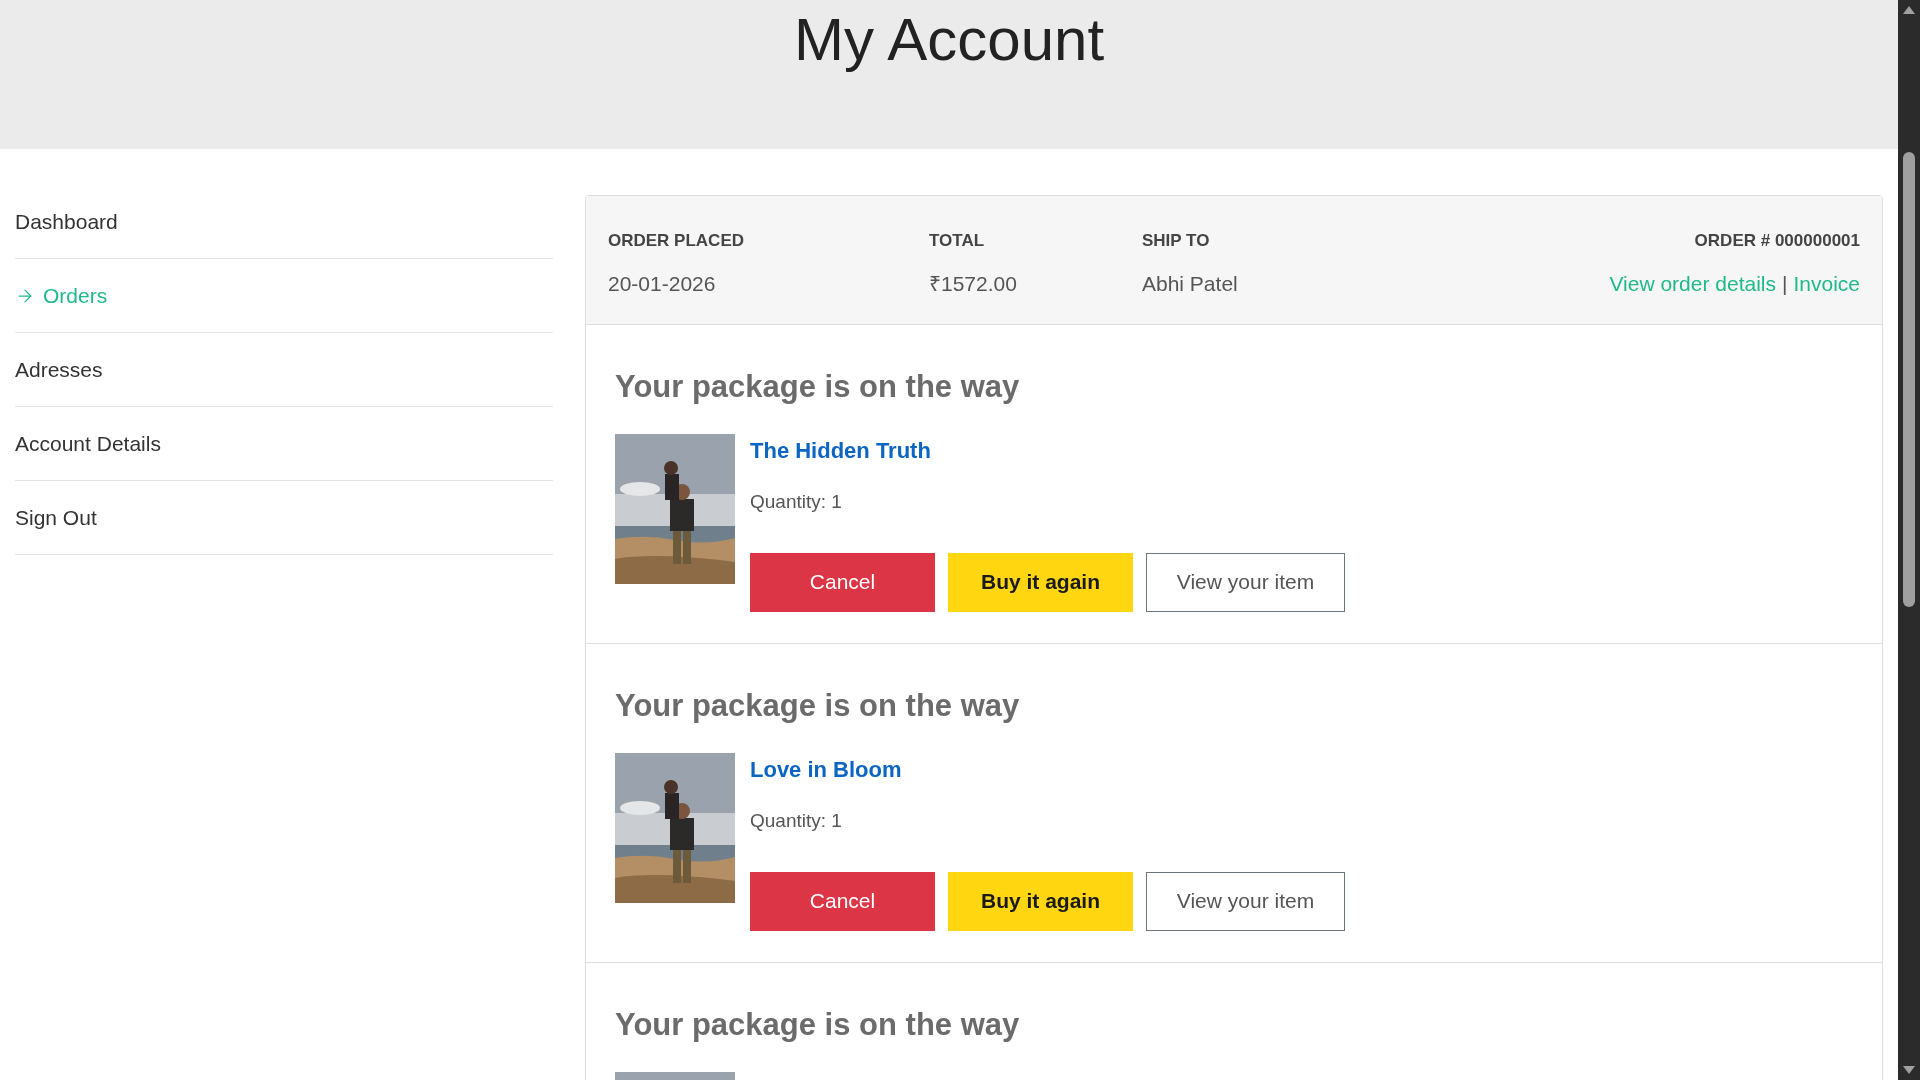 The height and width of the screenshot is (1080, 1920). What do you see at coordinates (1047, 451) in the screenshot?
I see `product-title: The Hidden Truth` at bounding box center [1047, 451].